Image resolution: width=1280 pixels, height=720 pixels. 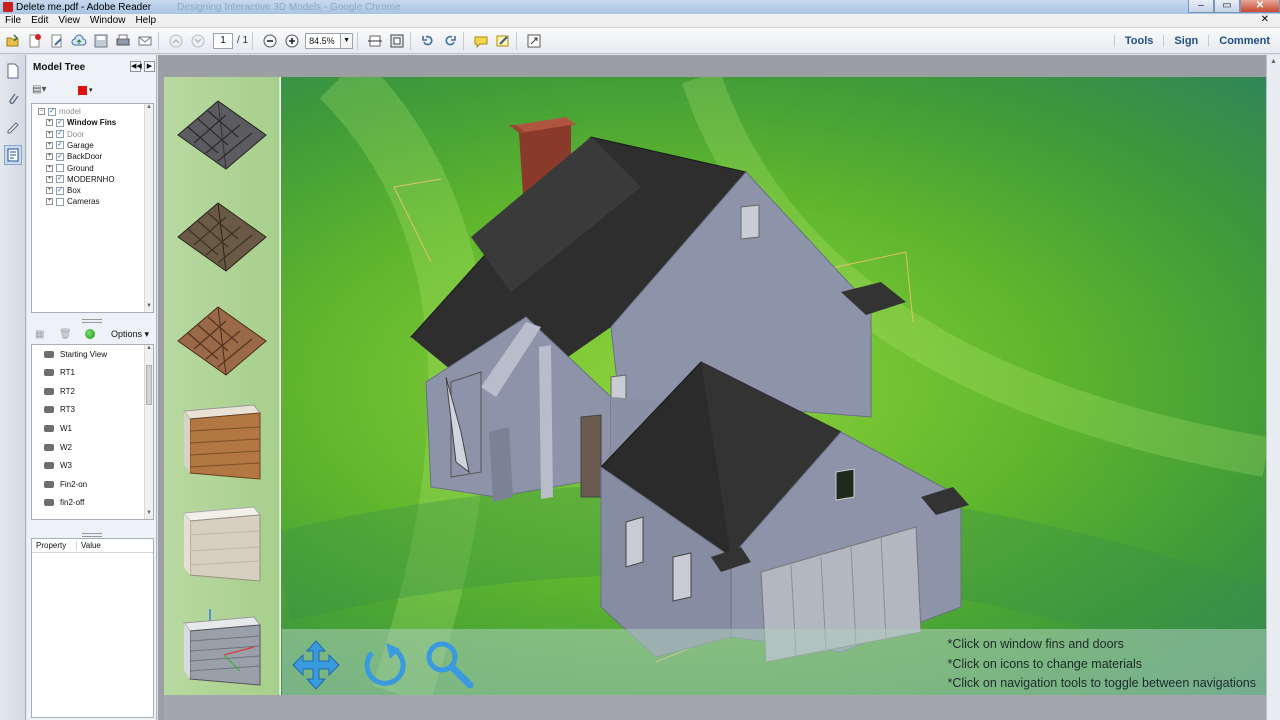 What do you see at coordinates (145, 41) in the screenshot?
I see `email-icon` at bounding box center [145, 41].